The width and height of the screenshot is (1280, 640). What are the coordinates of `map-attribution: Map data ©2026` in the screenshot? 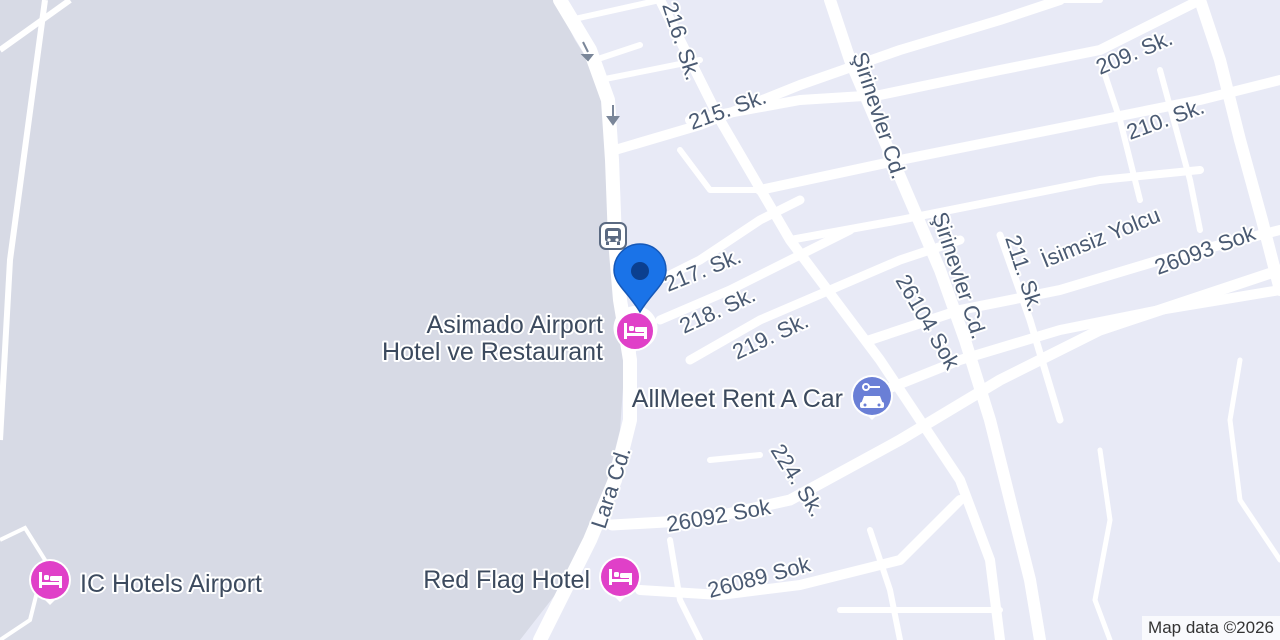 It's located at (1211, 628).